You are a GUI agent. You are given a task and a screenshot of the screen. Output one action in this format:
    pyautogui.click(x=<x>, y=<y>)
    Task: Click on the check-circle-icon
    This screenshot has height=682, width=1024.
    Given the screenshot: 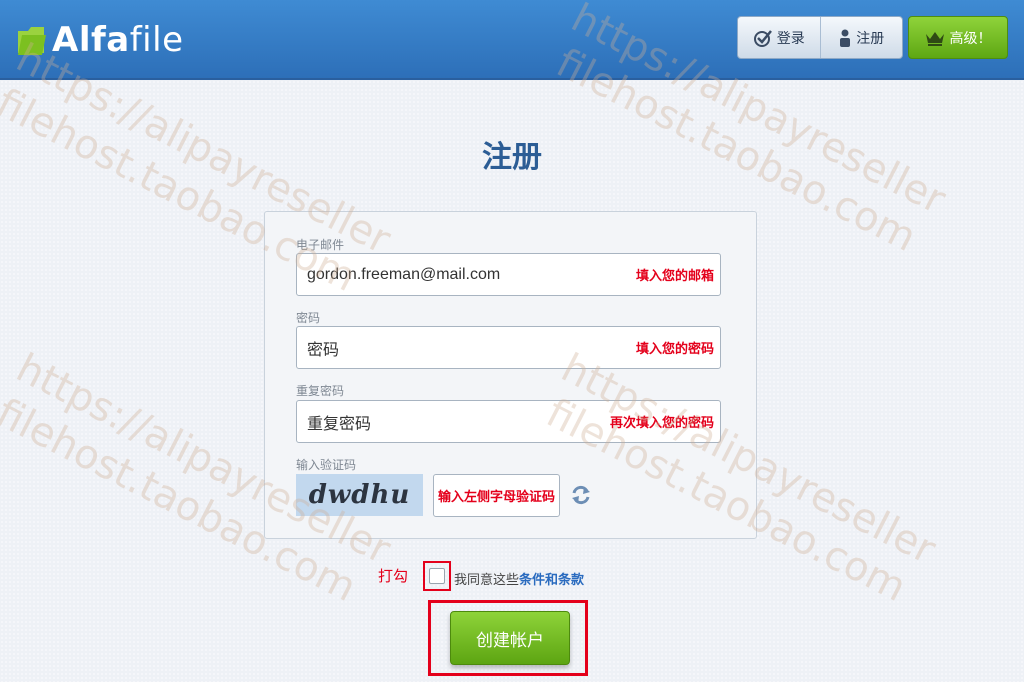 What is the action you would take?
    pyautogui.click(x=762, y=38)
    